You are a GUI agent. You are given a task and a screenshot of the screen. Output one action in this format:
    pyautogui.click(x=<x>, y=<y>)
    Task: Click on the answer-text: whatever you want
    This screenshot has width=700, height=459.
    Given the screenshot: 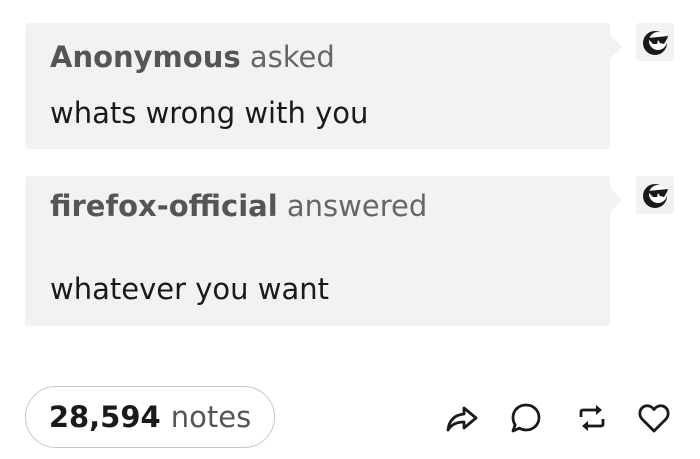 What is the action you would take?
    pyautogui.click(x=189, y=289)
    